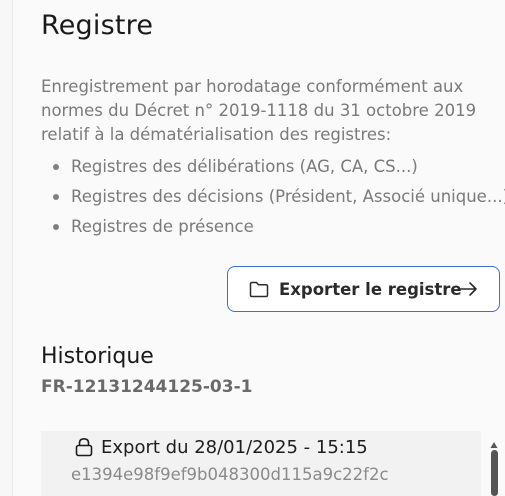 This screenshot has height=496, width=505. What do you see at coordinates (97, 356) in the screenshot?
I see `historique-title: Historique` at bounding box center [97, 356].